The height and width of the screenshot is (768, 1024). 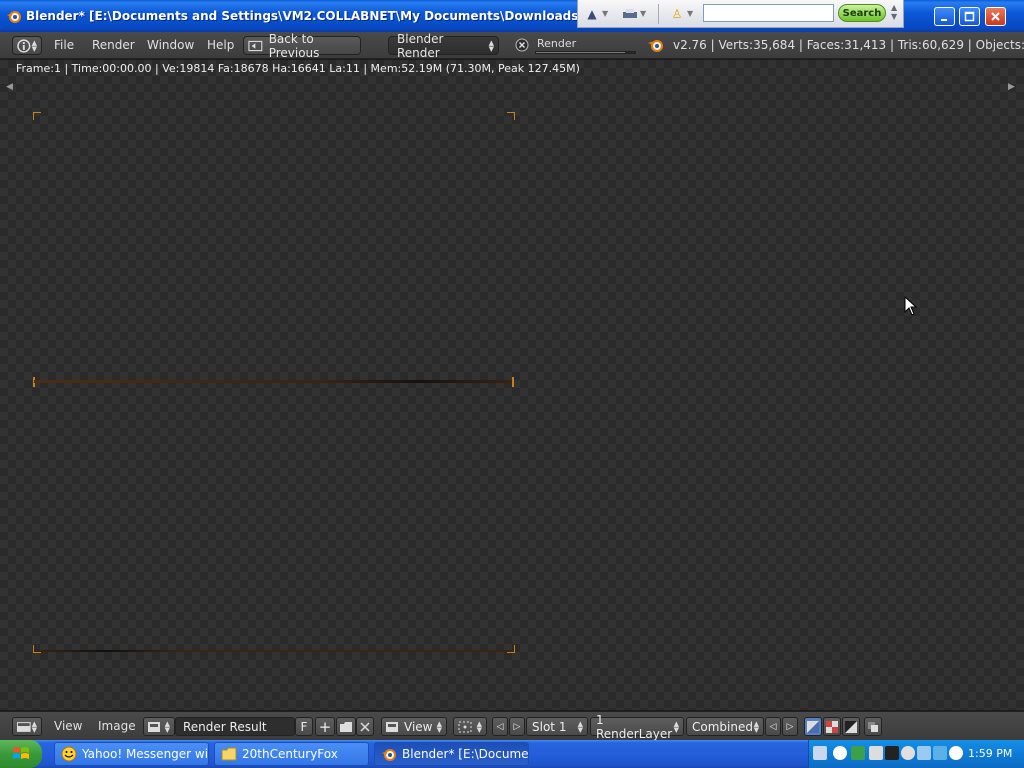 What do you see at coordinates (790, 726) in the screenshot?
I see `next-pass-button: ▷` at bounding box center [790, 726].